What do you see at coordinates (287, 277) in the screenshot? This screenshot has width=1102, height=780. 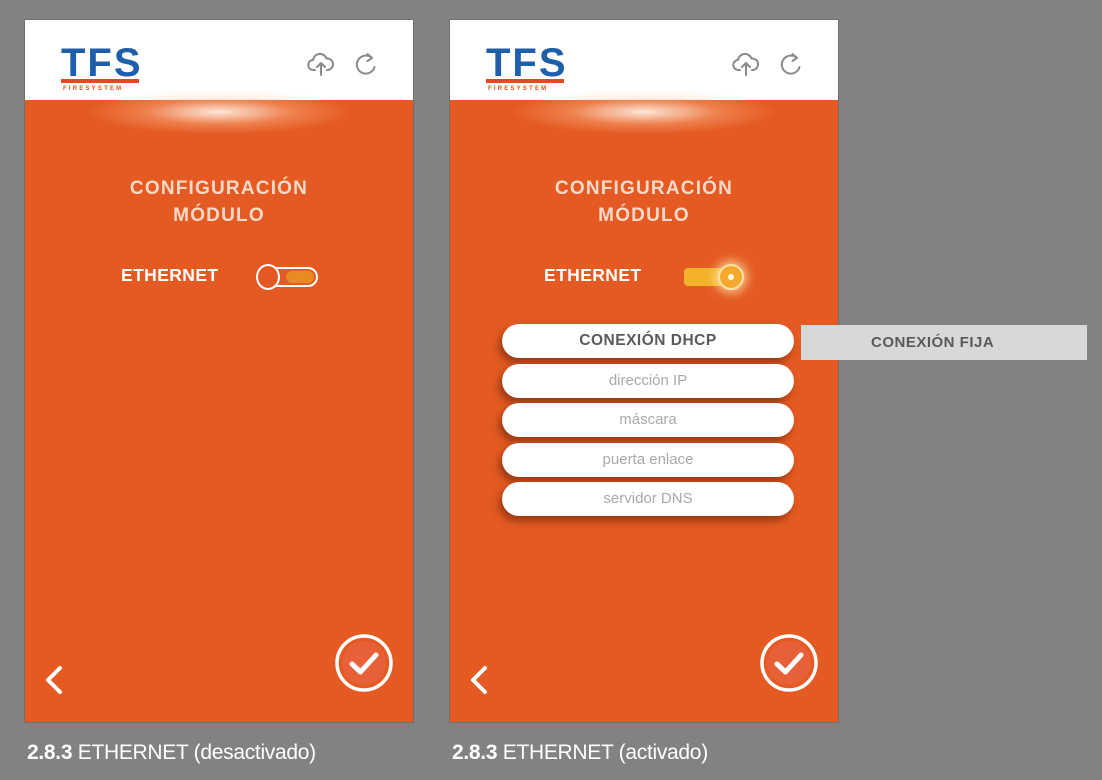 I see `ethernet-toggle-off` at bounding box center [287, 277].